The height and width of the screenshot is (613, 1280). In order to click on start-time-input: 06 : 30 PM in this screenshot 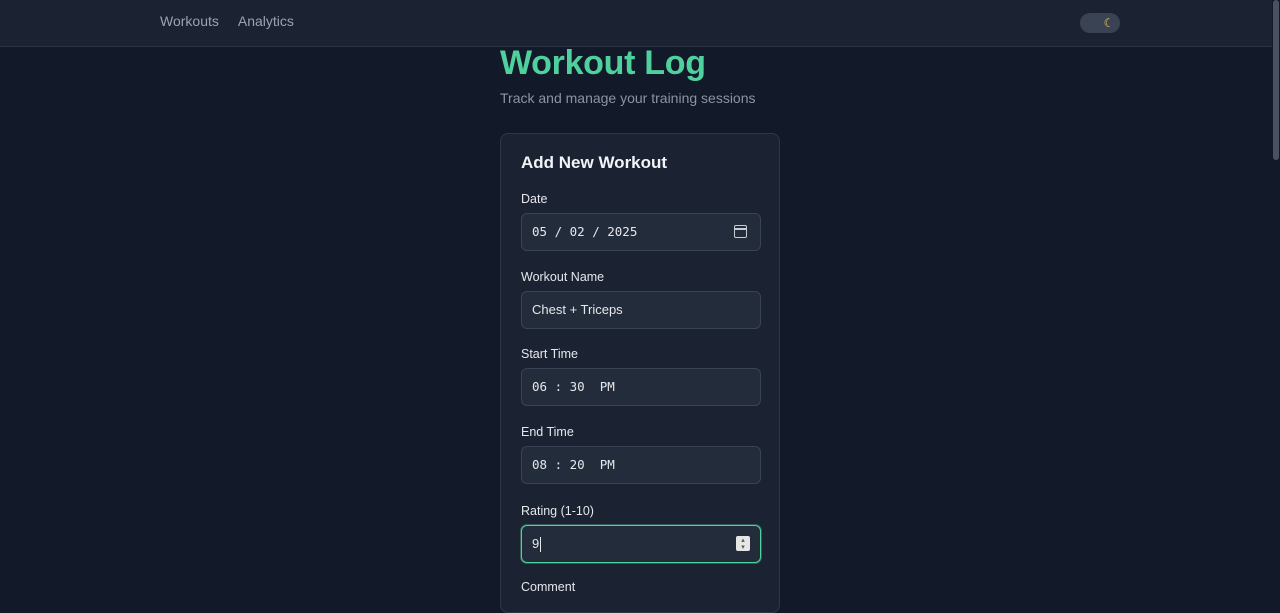, I will do `click(641, 387)`.